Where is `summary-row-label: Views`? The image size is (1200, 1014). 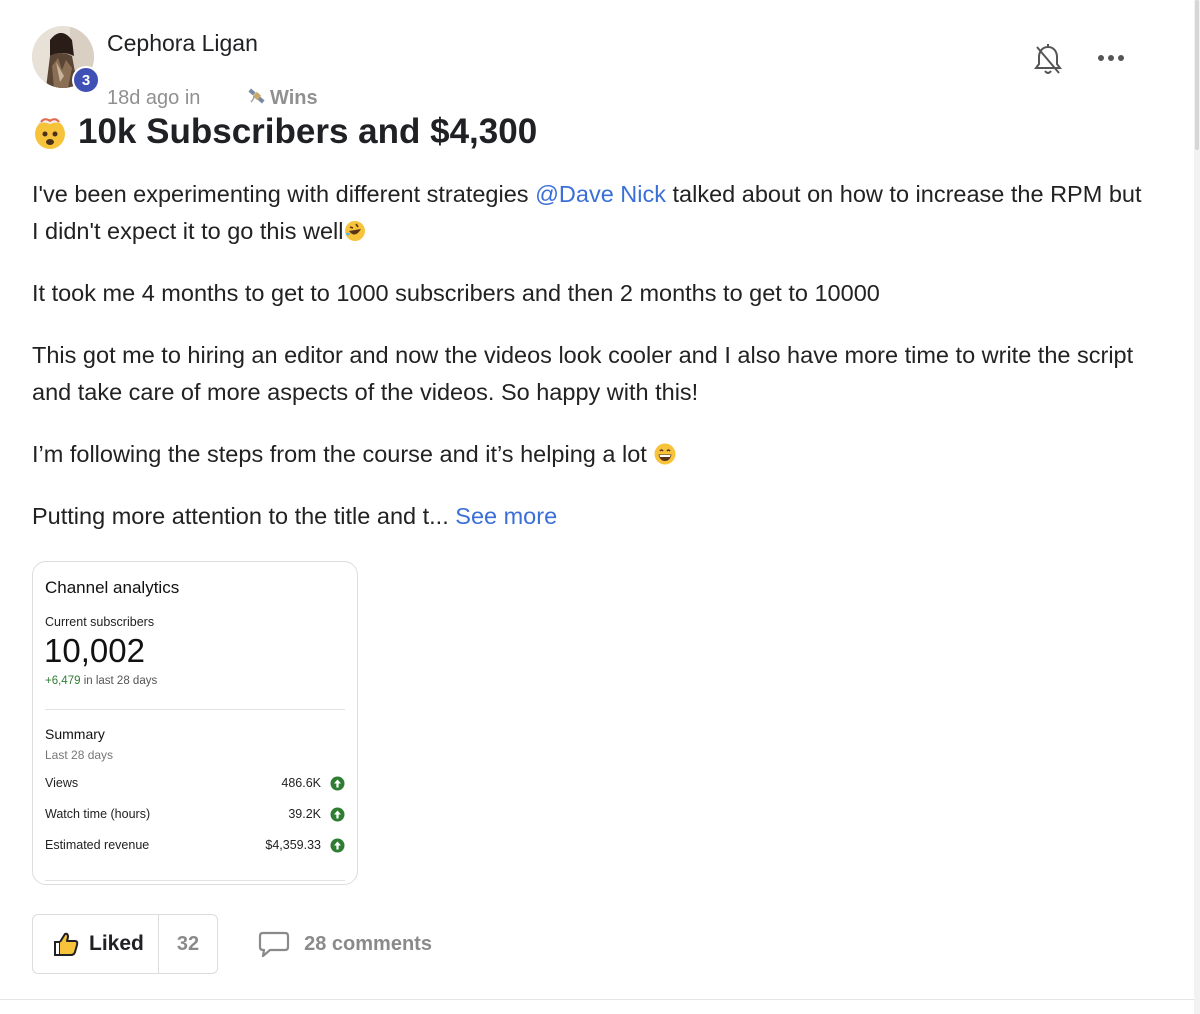 summary-row-label: Views is located at coordinates (62, 783).